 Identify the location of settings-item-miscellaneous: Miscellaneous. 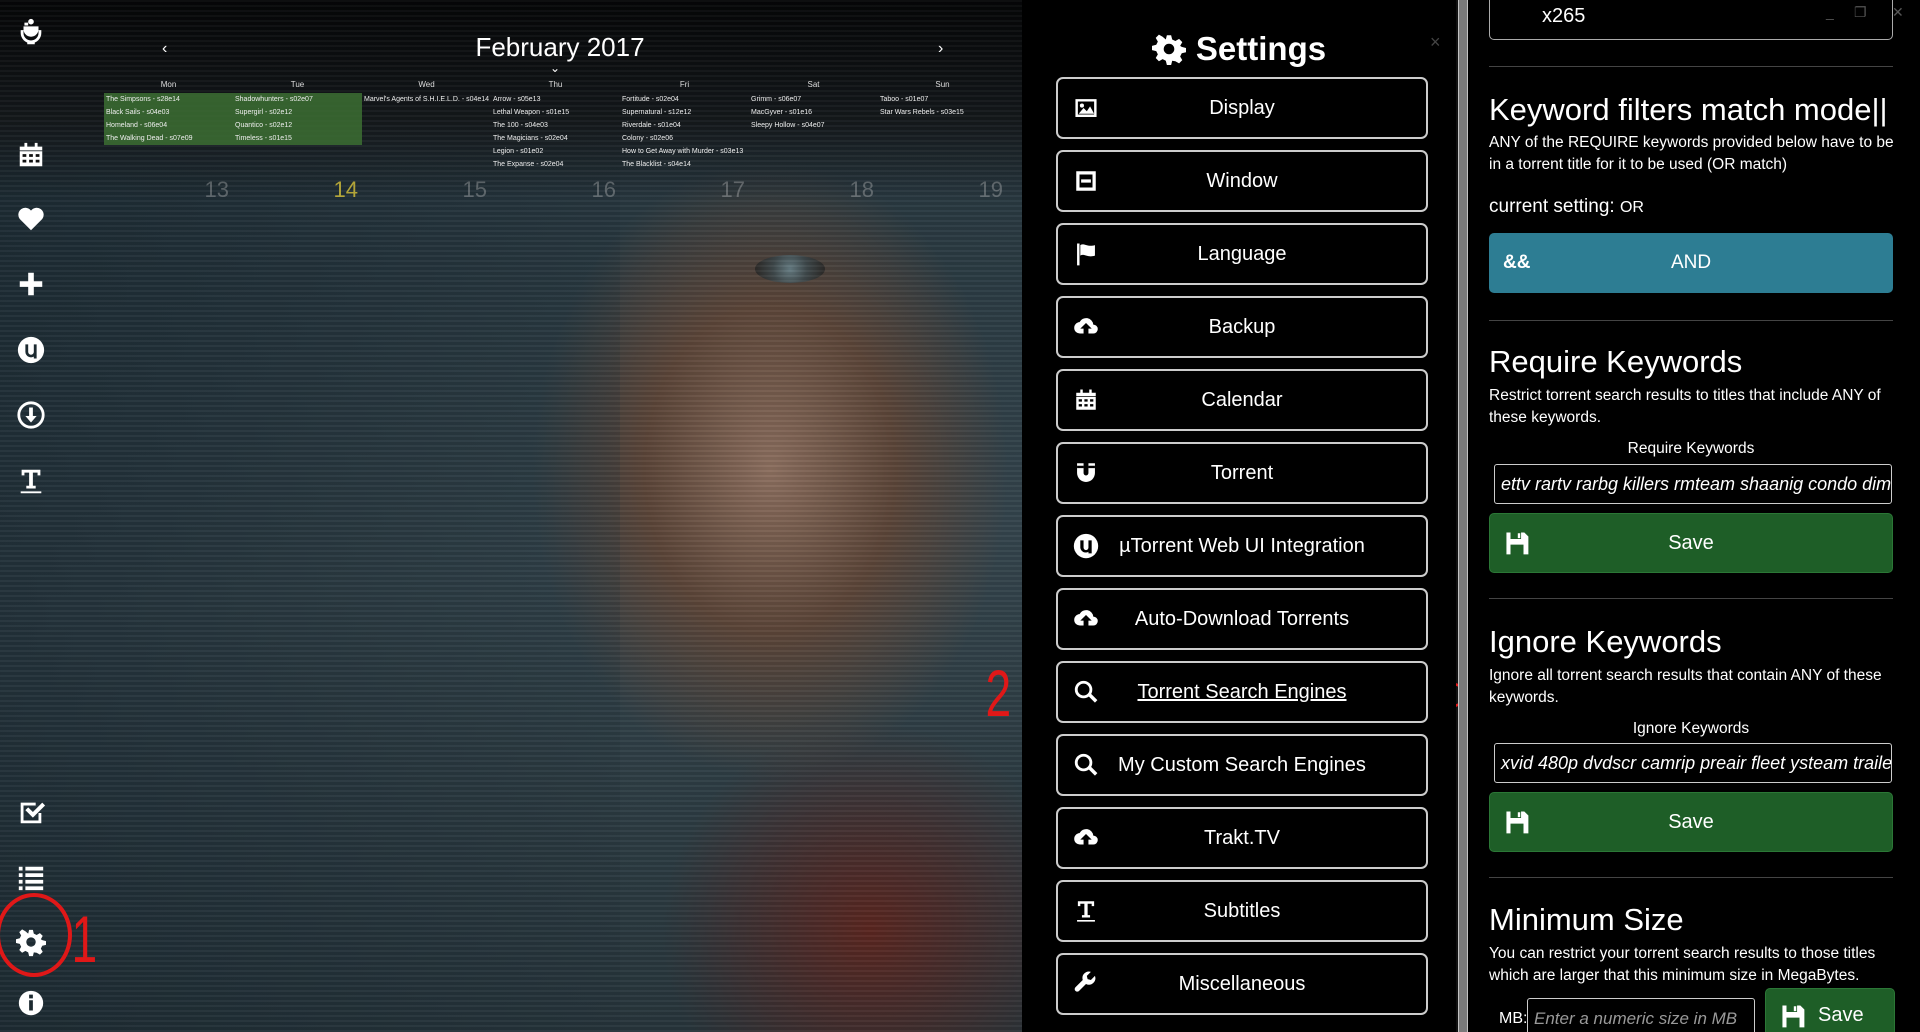
(1242, 984).